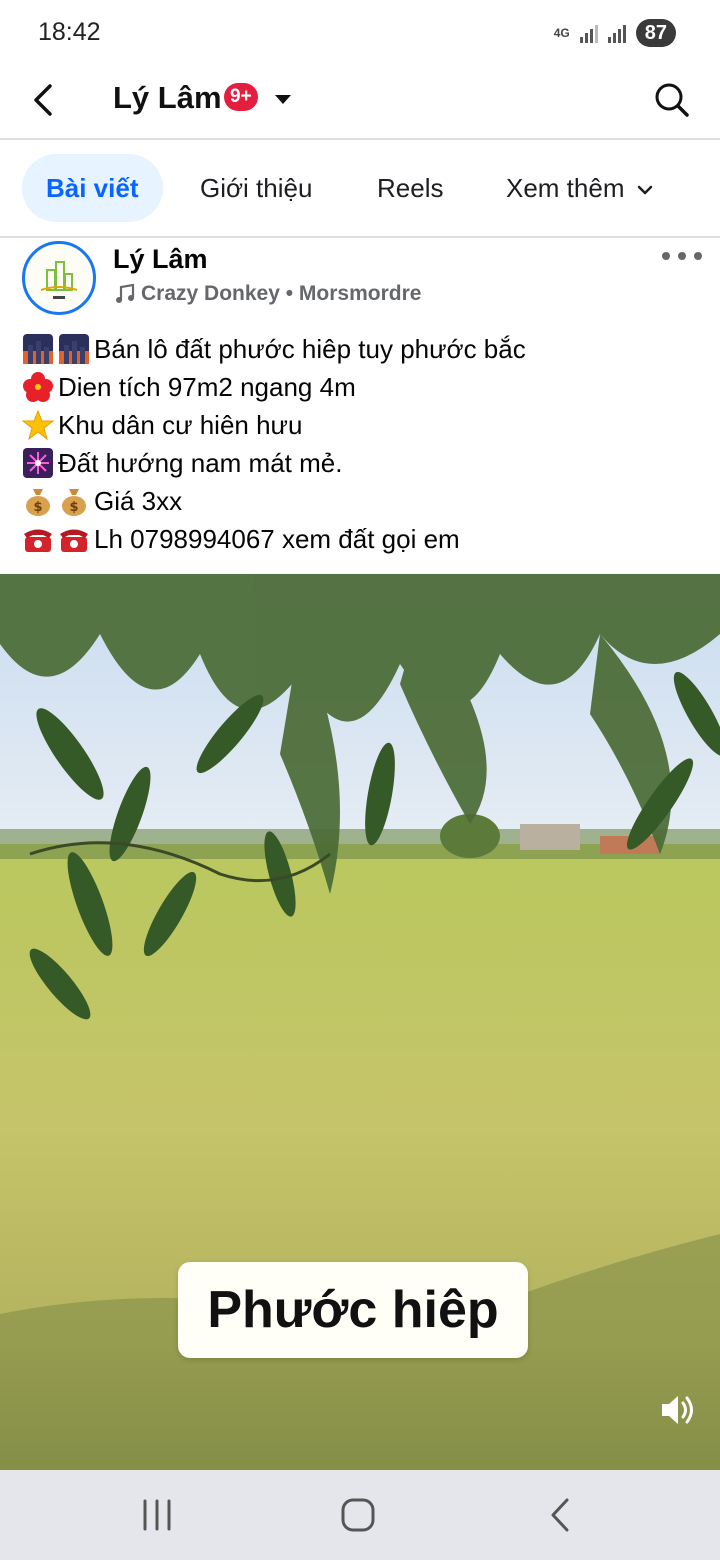 The height and width of the screenshot is (1560, 720). Describe the element at coordinates (38, 463) in the screenshot. I see `sparkler-emoji` at that location.